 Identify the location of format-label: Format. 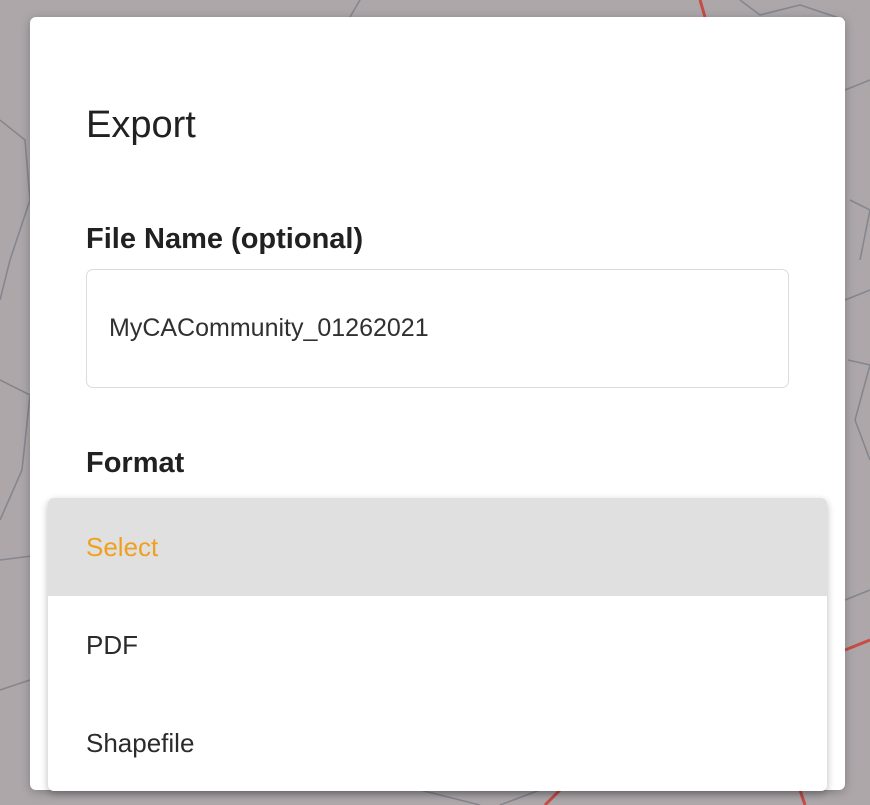
(135, 463).